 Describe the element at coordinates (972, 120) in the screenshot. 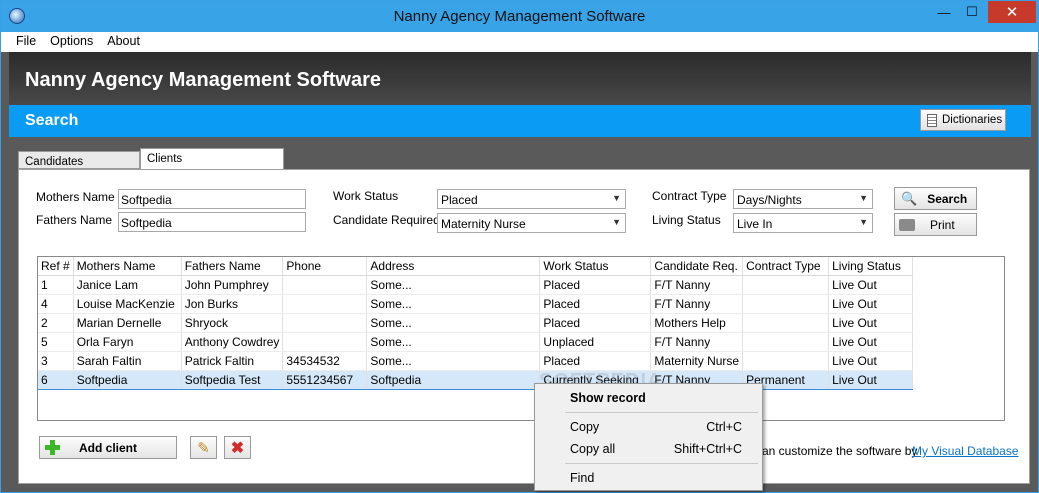

I see `dictionaries-label: Dictionaries` at that location.